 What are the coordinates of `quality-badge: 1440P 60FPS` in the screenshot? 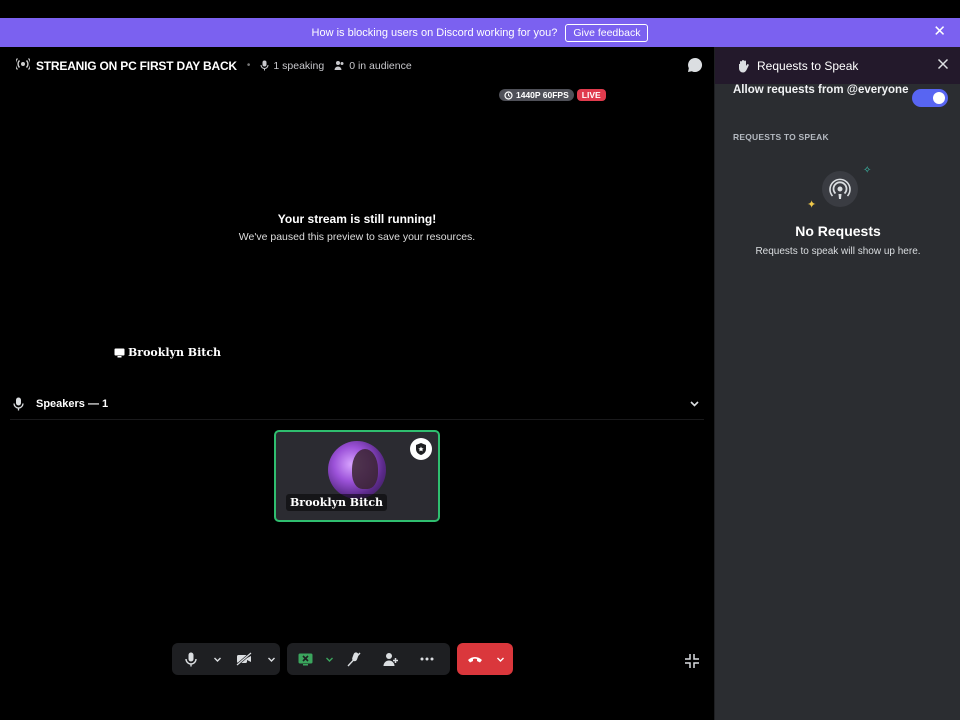 It's located at (536, 95).